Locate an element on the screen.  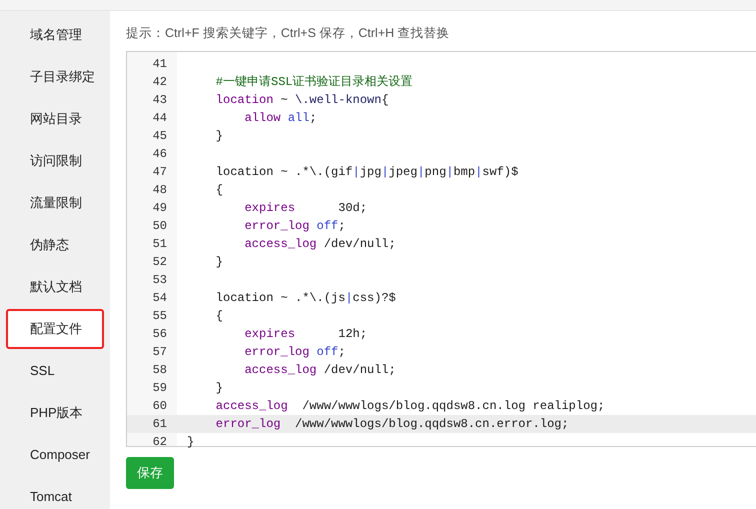
line-number: 54 is located at coordinates (160, 298).